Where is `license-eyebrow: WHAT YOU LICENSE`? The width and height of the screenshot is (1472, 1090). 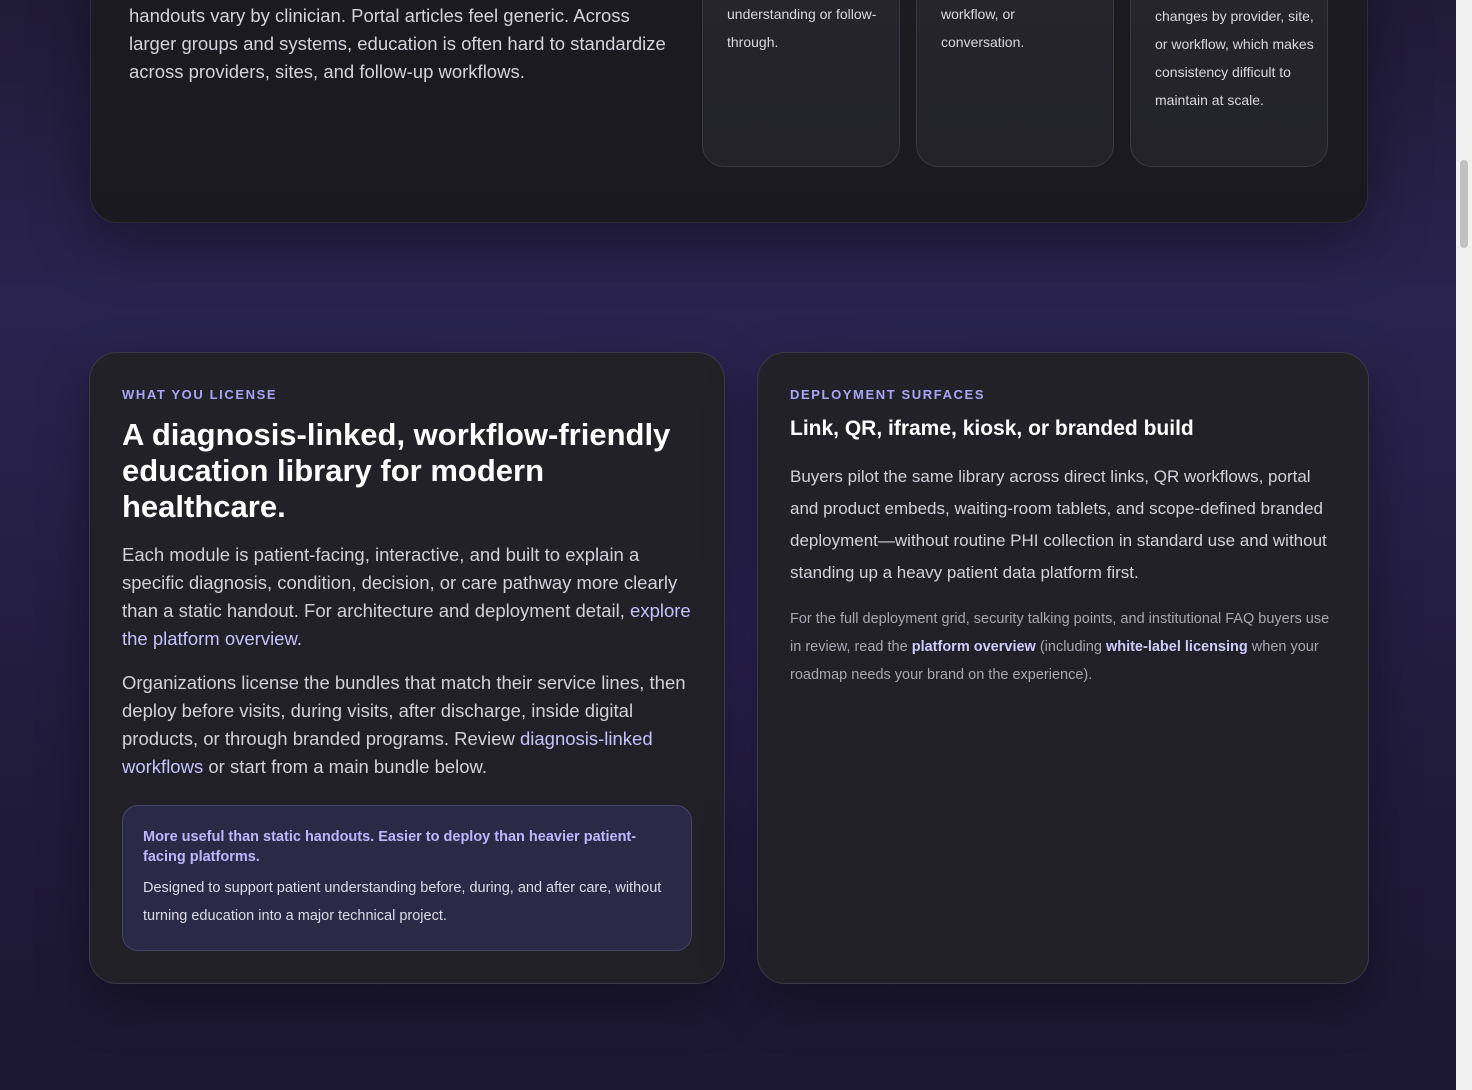 license-eyebrow: WHAT YOU LICENSE is located at coordinates (200, 394).